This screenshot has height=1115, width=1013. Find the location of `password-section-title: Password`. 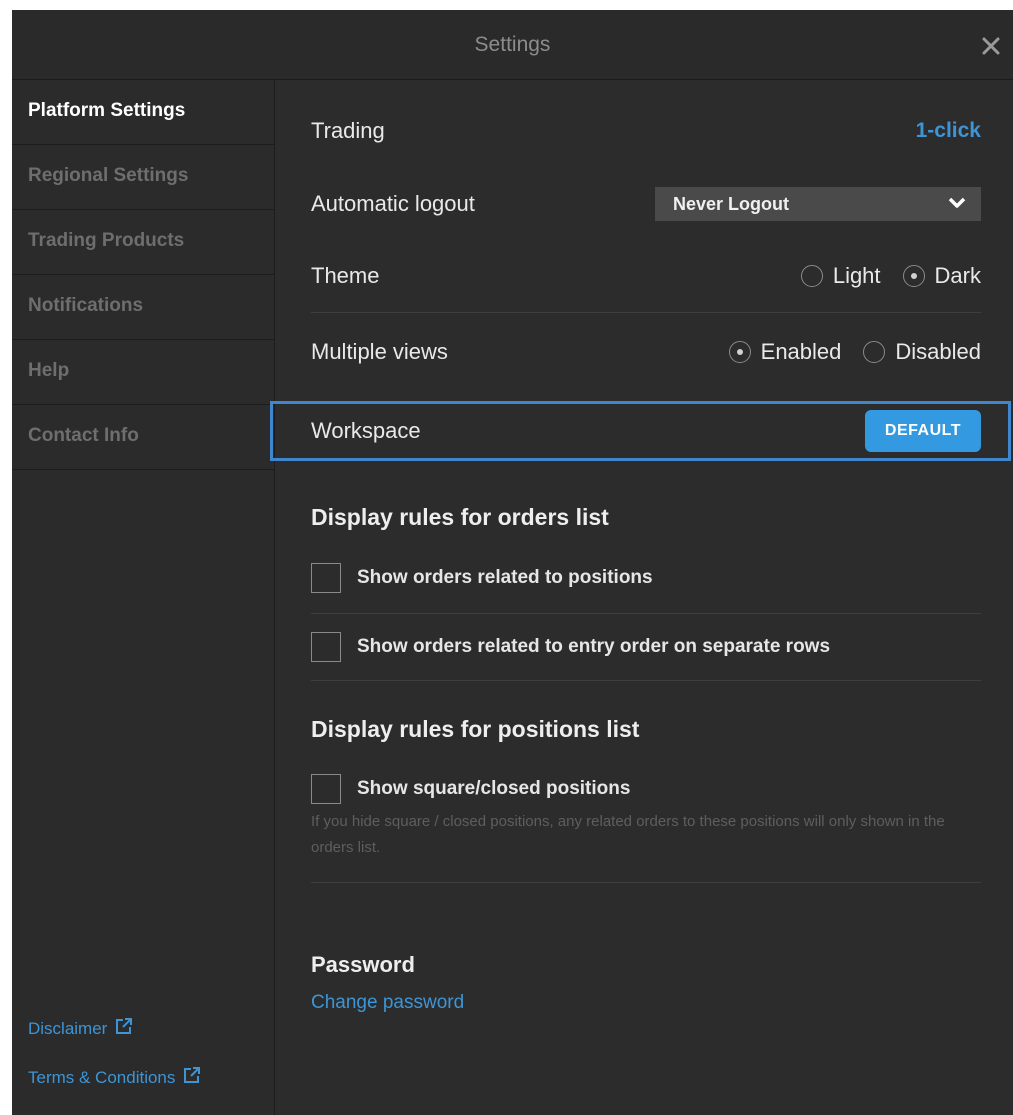

password-section-title: Password is located at coordinates (363, 964).